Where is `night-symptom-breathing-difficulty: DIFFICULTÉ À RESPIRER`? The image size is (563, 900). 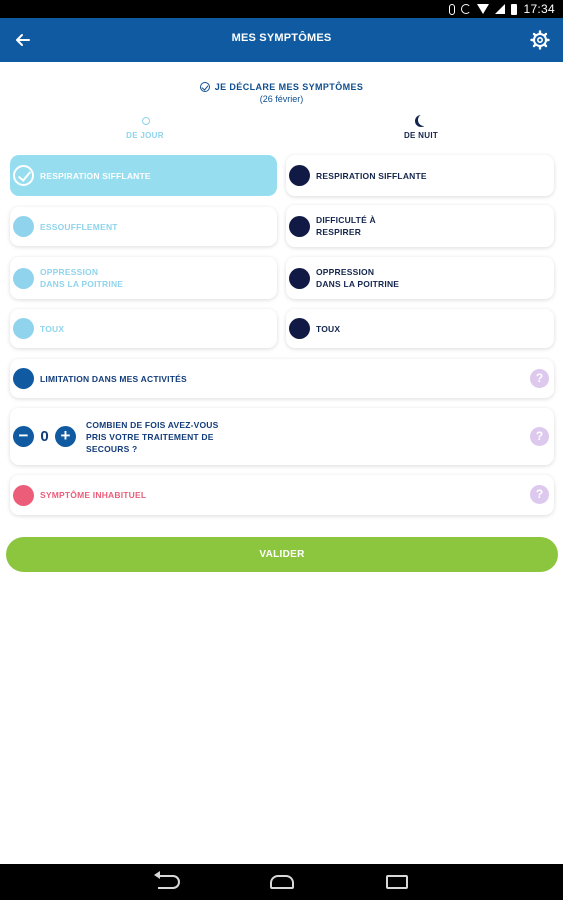 night-symptom-breathing-difficulty: DIFFICULTÉ À RESPIRER is located at coordinates (420, 226).